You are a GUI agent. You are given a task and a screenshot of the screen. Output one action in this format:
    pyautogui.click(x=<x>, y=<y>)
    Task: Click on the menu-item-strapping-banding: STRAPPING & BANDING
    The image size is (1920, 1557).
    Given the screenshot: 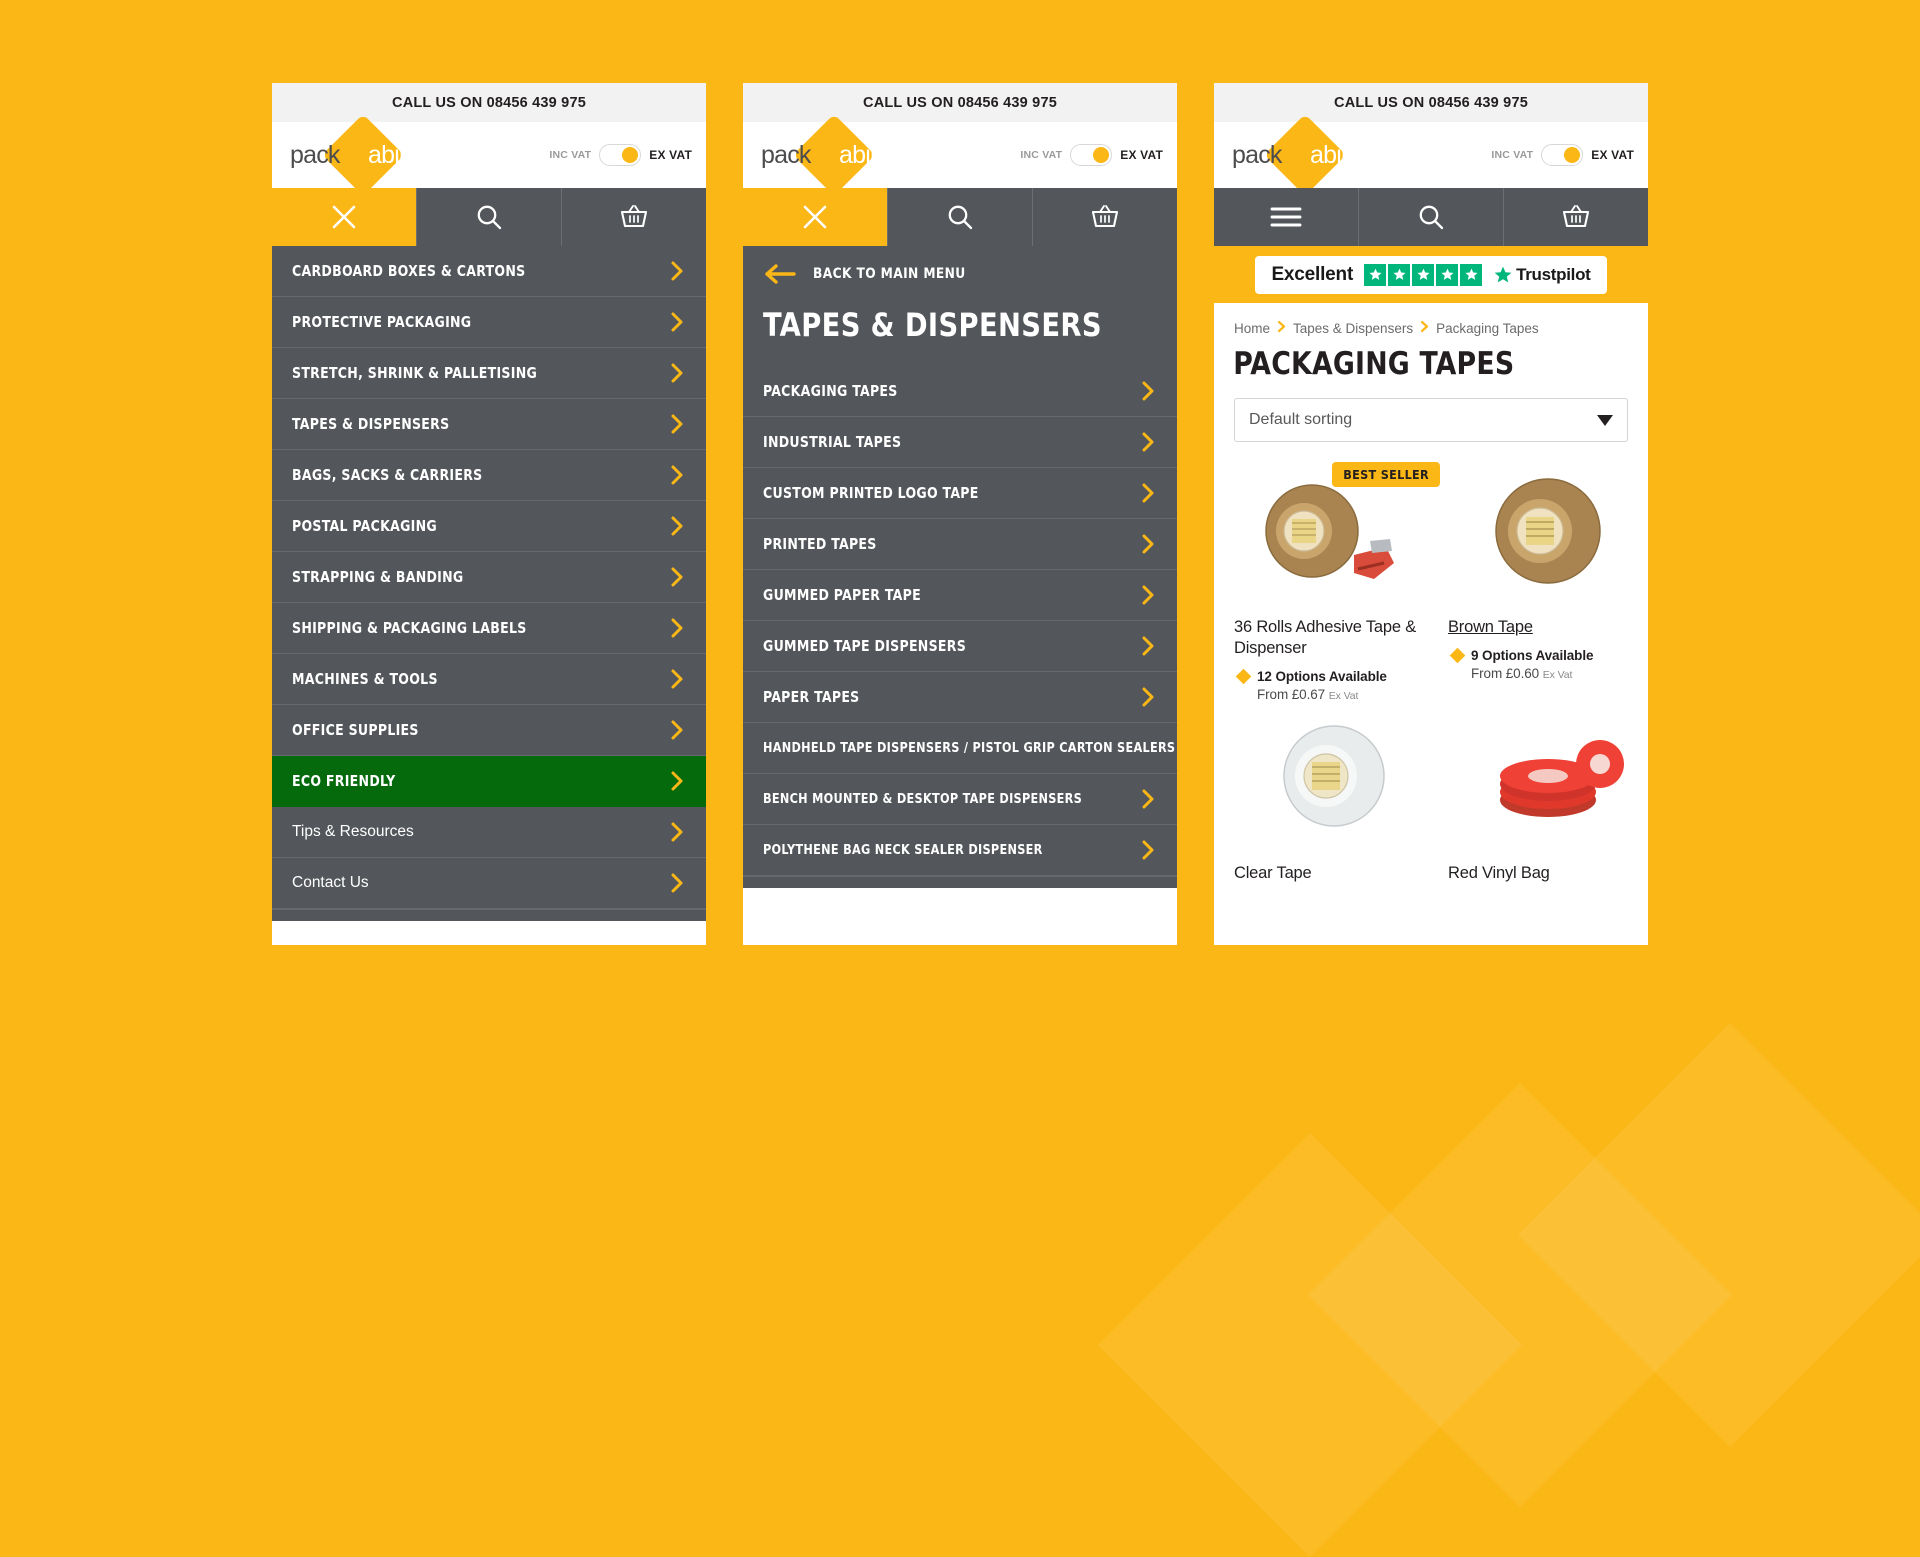 What is the action you would take?
    pyautogui.click(x=489, y=577)
    